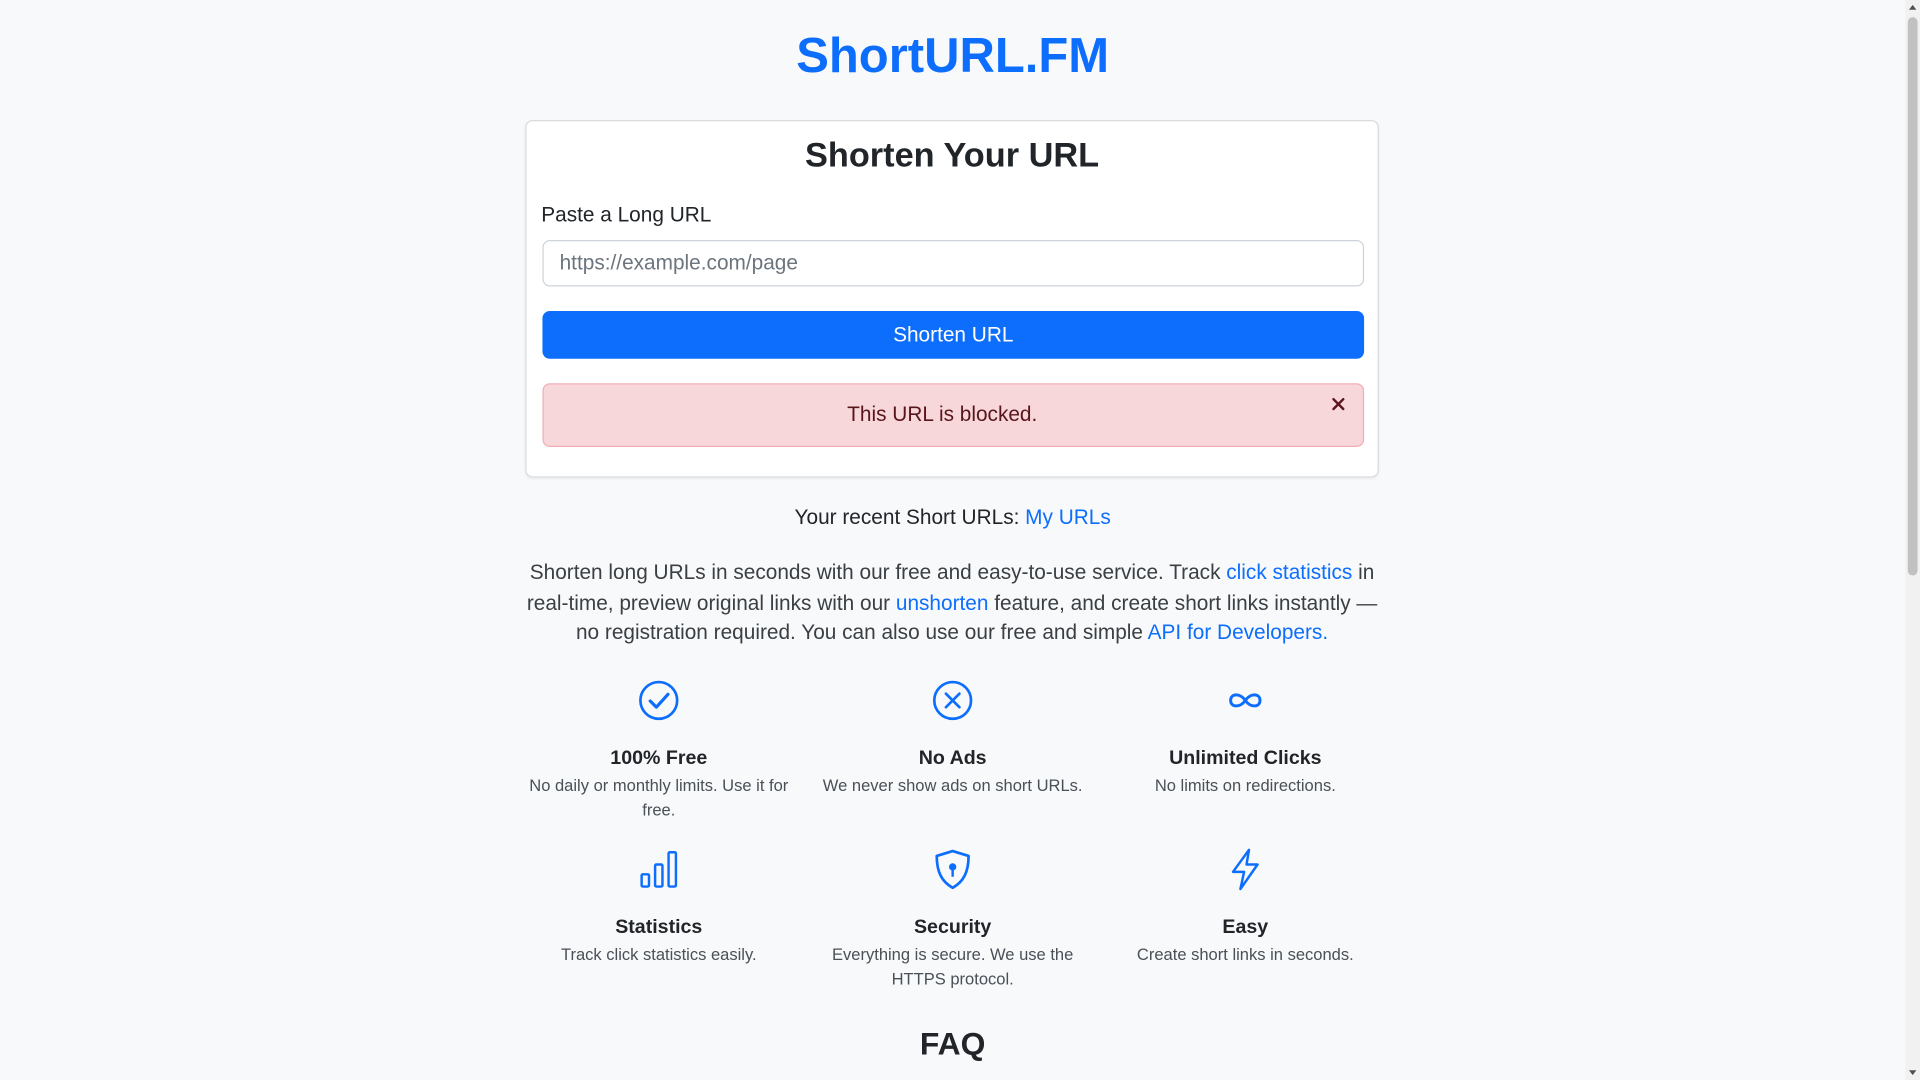  Describe the element at coordinates (659, 927) in the screenshot. I see `feature-title: Statistics` at that location.